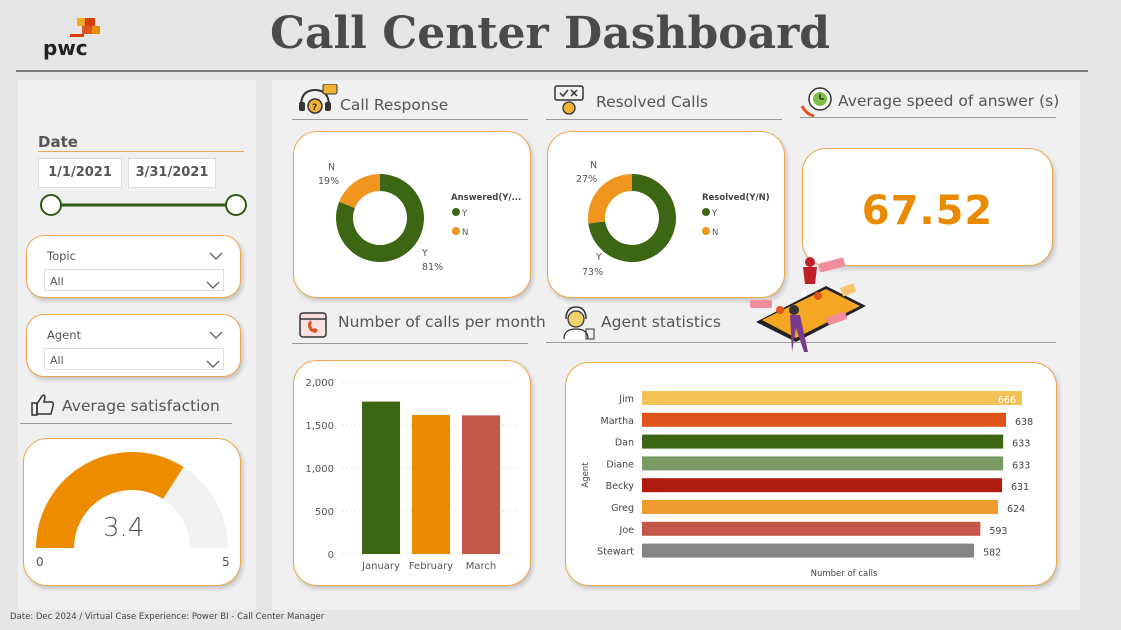  I want to click on x-tick-label: February, so click(431, 566).